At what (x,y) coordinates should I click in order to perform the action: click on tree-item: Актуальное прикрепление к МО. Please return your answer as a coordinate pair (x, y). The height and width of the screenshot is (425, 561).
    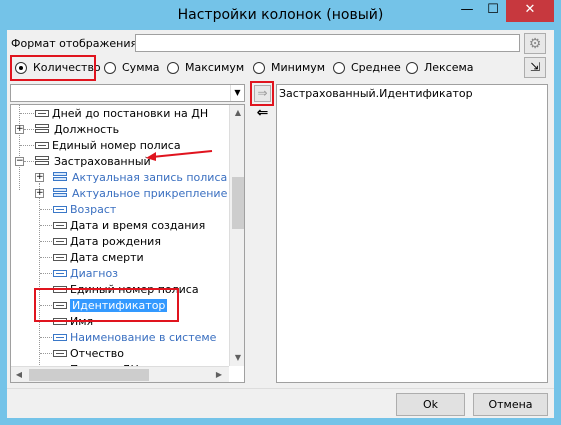
    Looking at the image, I should click on (149, 193).